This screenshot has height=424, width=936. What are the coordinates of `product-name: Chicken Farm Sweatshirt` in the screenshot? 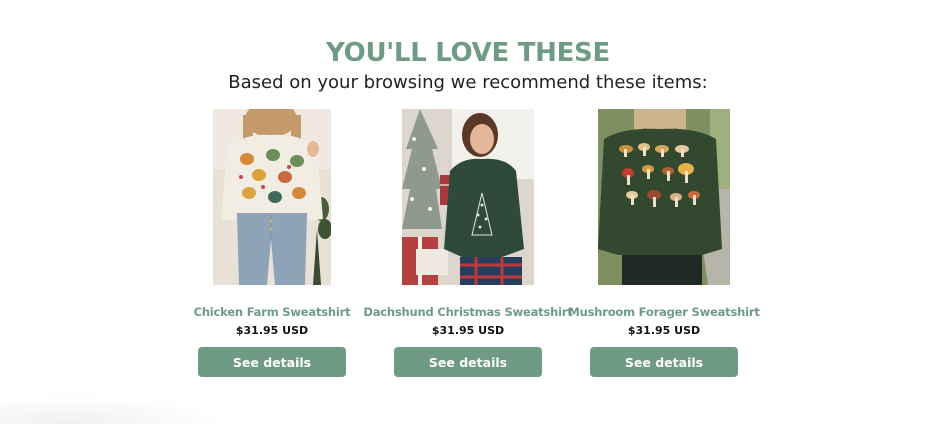 It's located at (272, 312).